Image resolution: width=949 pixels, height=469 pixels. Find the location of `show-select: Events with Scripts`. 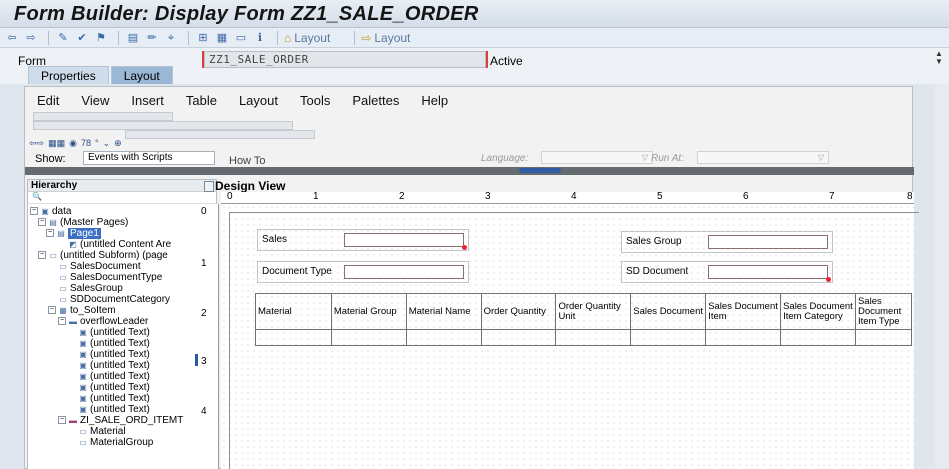

show-select: Events with Scripts is located at coordinates (149, 158).